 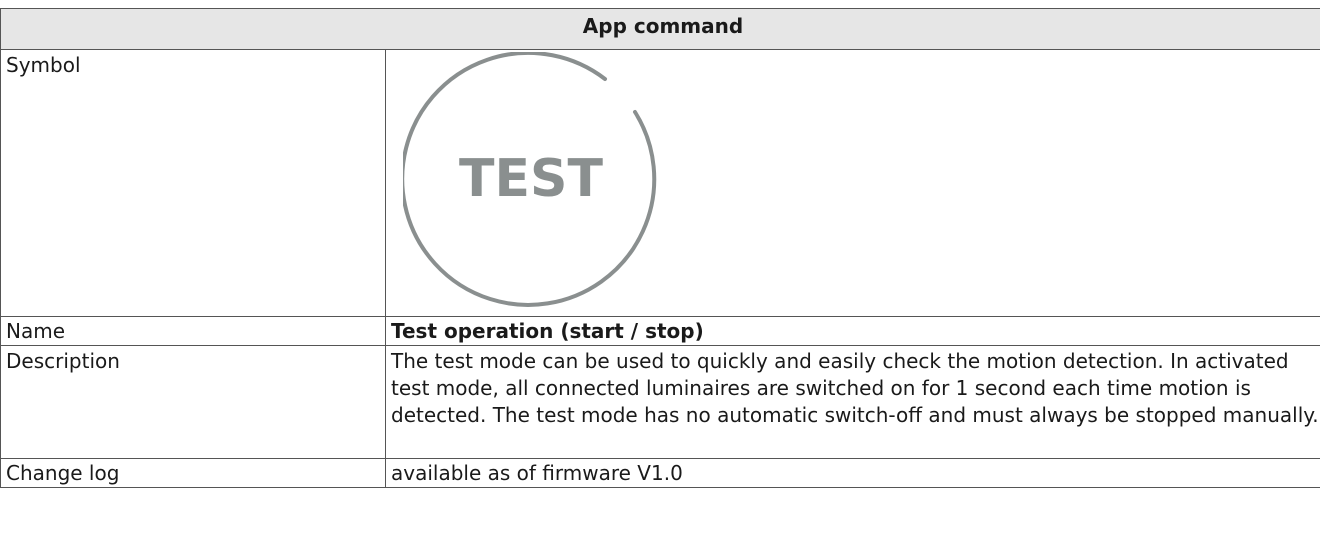 What do you see at coordinates (193, 183) in the screenshot?
I see `symbol-label: Symbol` at bounding box center [193, 183].